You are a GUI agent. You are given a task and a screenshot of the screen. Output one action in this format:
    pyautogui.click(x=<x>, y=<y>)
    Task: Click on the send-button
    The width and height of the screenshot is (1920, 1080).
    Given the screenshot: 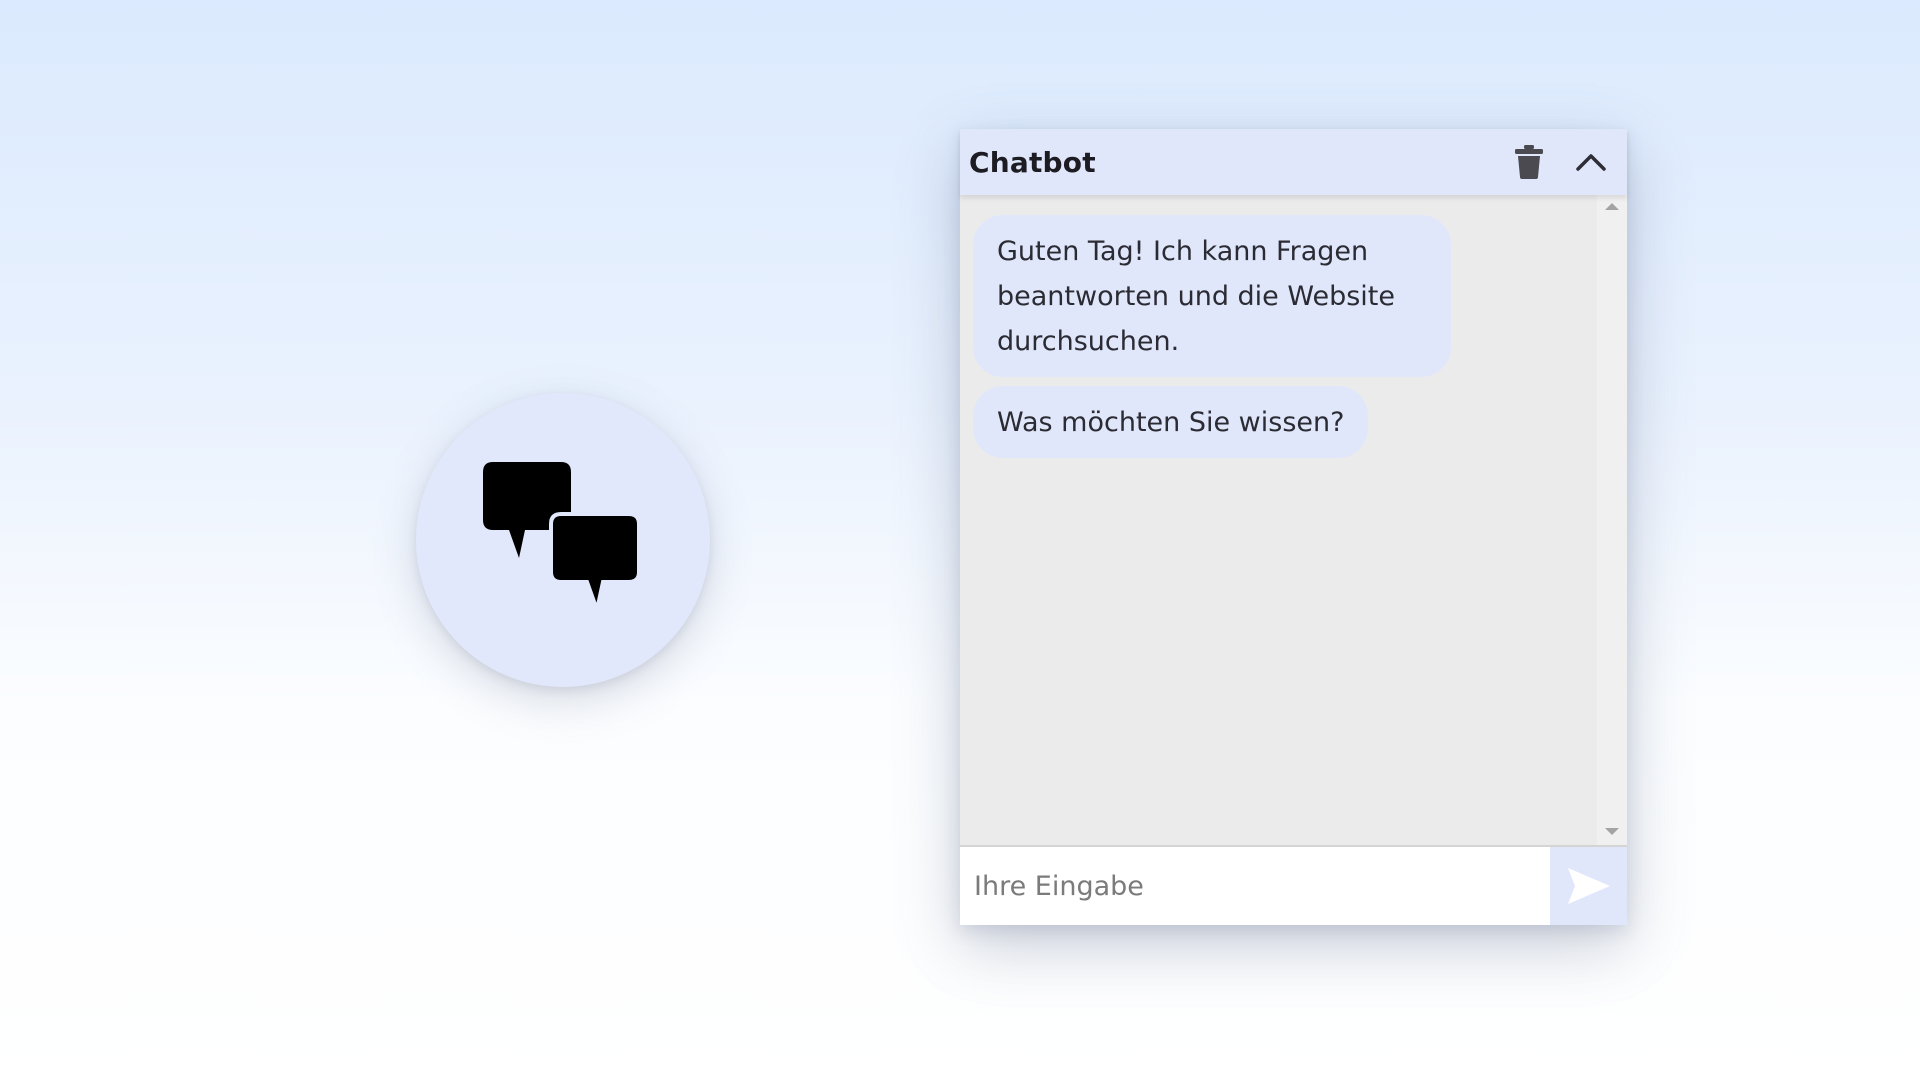 What is the action you would take?
    pyautogui.click(x=1588, y=886)
    